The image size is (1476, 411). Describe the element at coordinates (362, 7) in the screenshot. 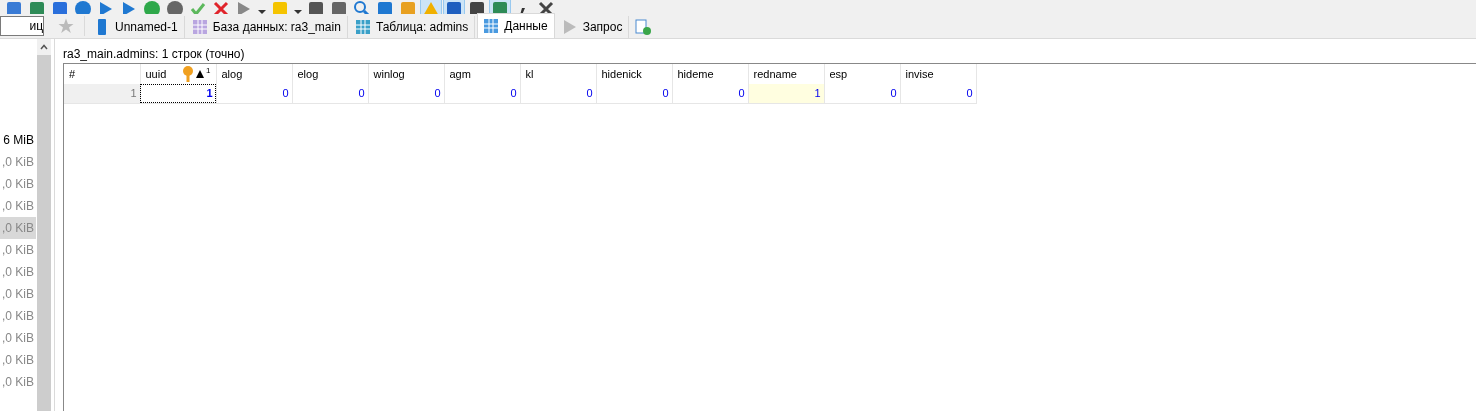

I see `search-icon` at that location.